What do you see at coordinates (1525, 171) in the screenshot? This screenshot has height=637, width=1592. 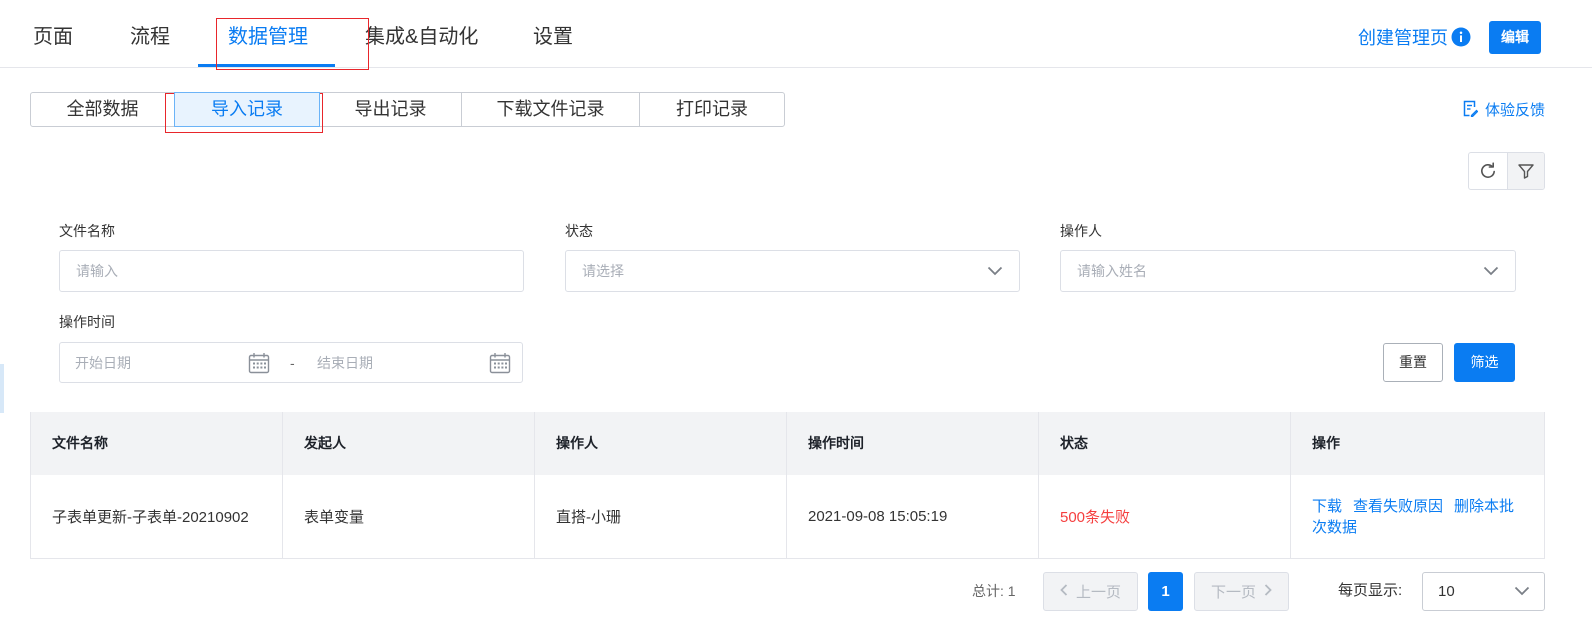 I see `filter-icon` at bounding box center [1525, 171].